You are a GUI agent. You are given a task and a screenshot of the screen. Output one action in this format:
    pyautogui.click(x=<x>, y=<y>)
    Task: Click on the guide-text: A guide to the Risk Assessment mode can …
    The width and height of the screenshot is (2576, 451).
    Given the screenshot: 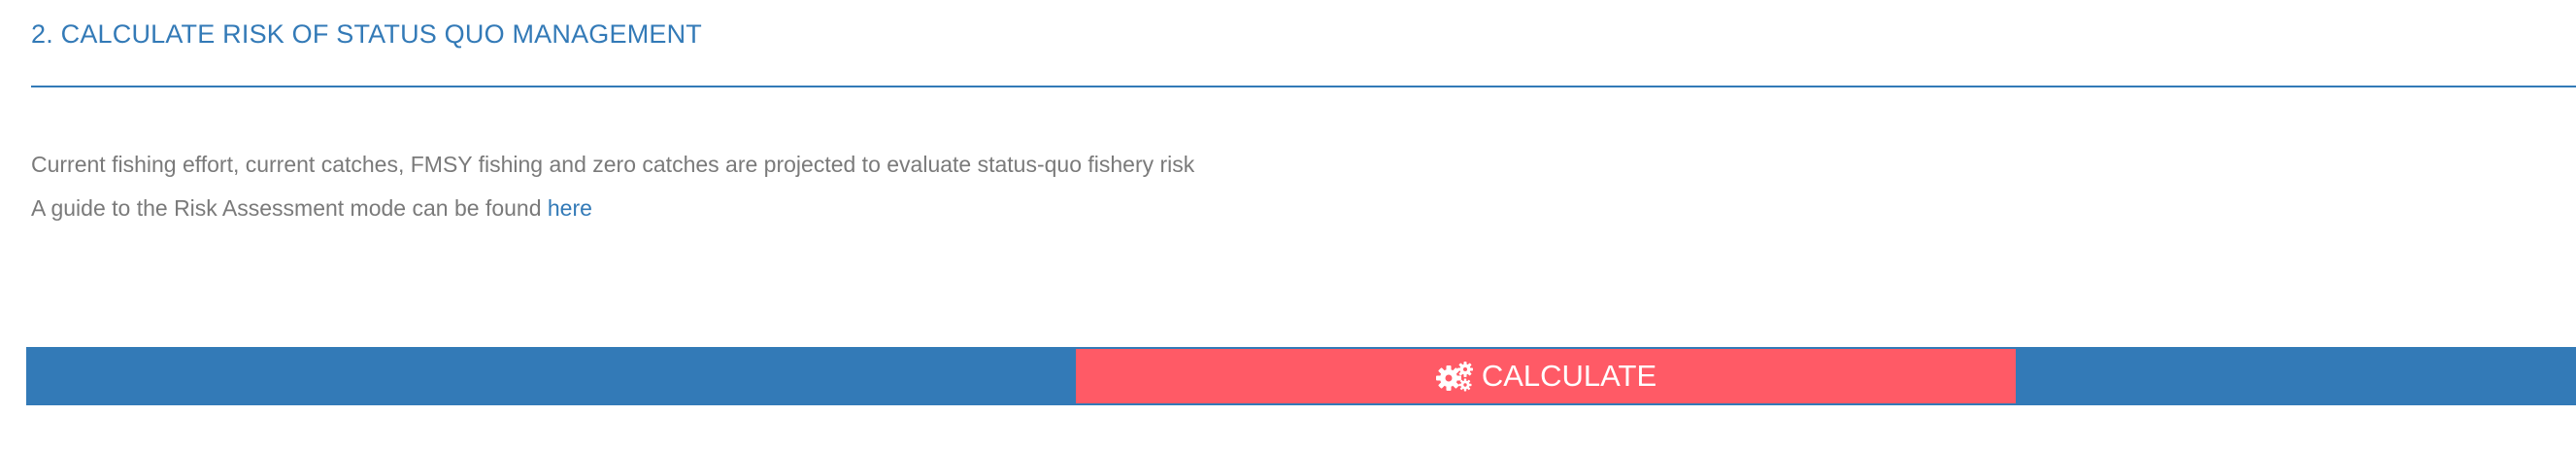 What is the action you would take?
    pyautogui.click(x=312, y=208)
    